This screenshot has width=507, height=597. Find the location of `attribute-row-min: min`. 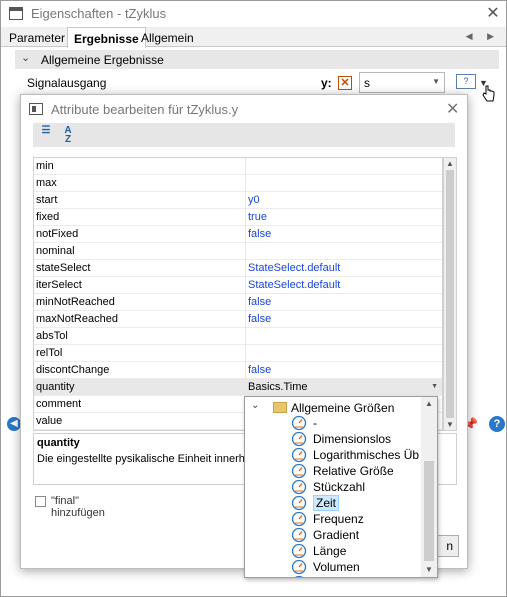

attribute-row-min: min is located at coordinates (238, 166).